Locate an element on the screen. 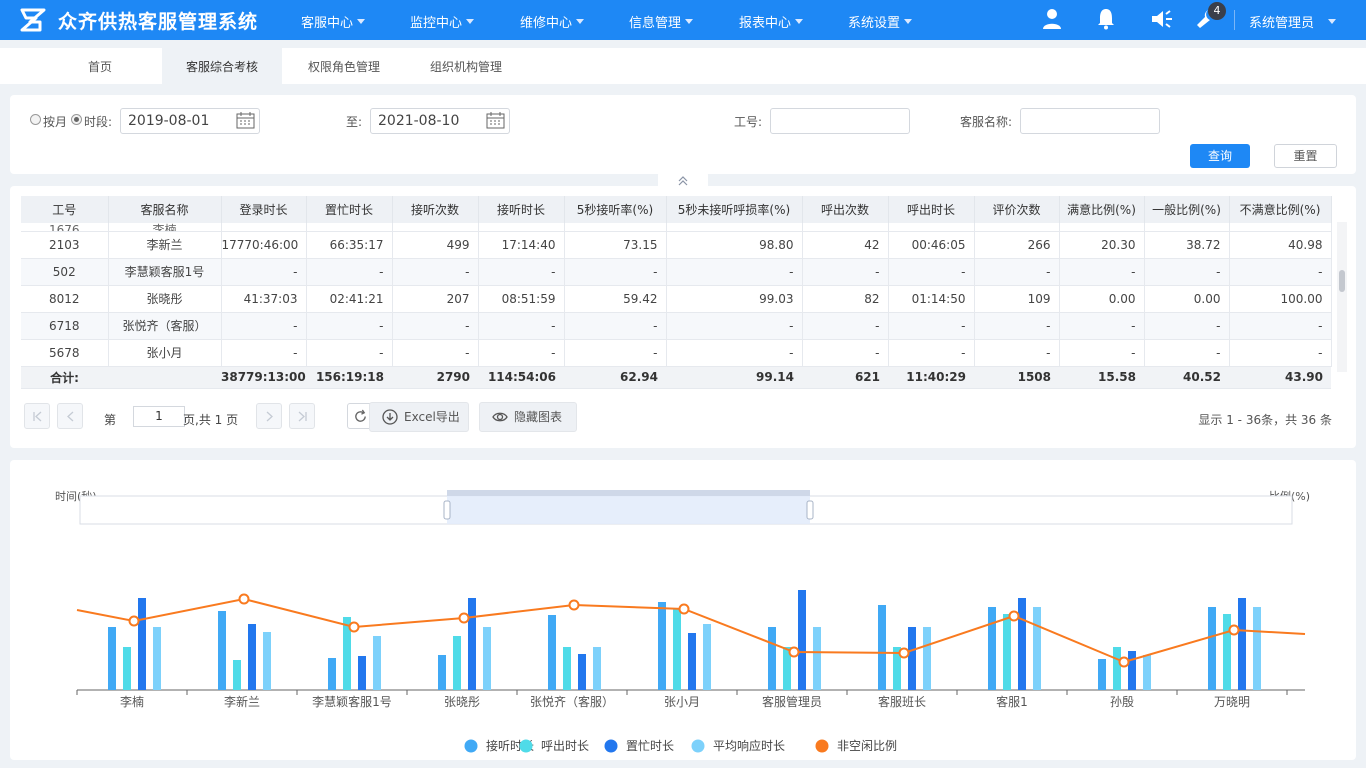  table-row: 502 李慧颖客服1号 - - - - - - - - - - - - is located at coordinates (676, 272).